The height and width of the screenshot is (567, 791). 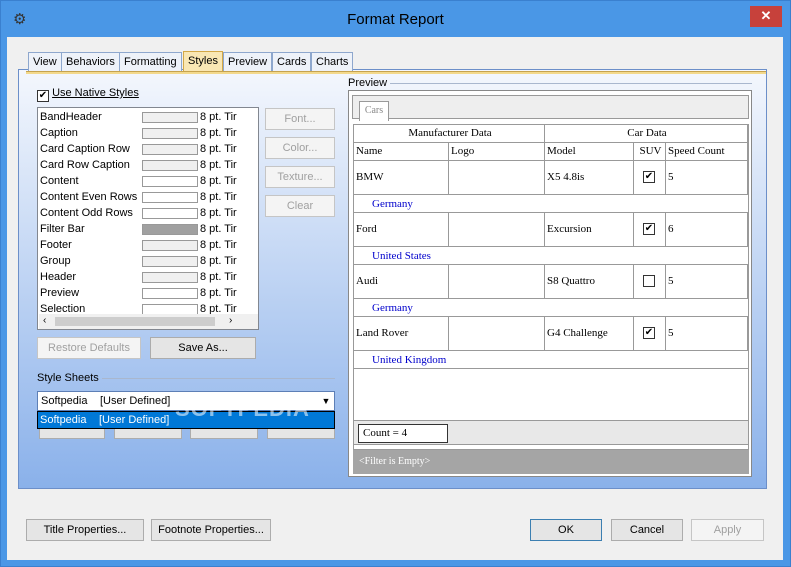 I want to click on preview-country-row: United States, so click(x=551, y=256).